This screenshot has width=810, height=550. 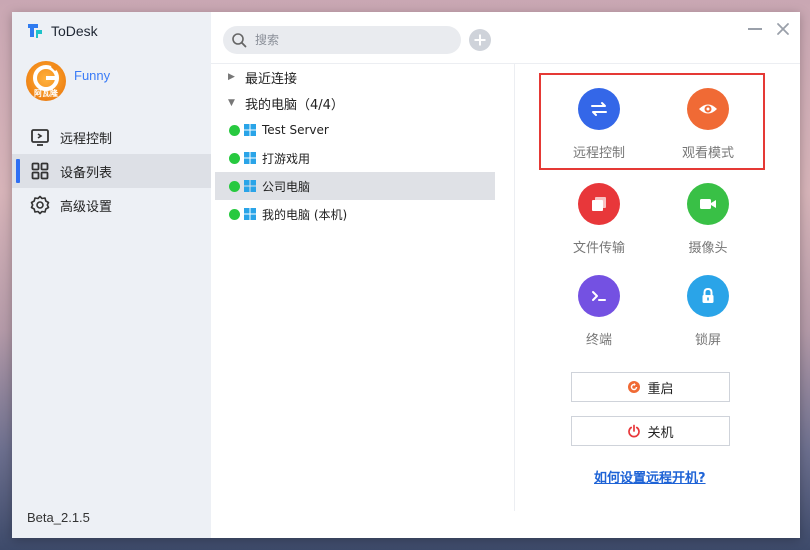 What do you see at coordinates (58, 517) in the screenshot?
I see `version-label: Beta_2.1.5` at bounding box center [58, 517].